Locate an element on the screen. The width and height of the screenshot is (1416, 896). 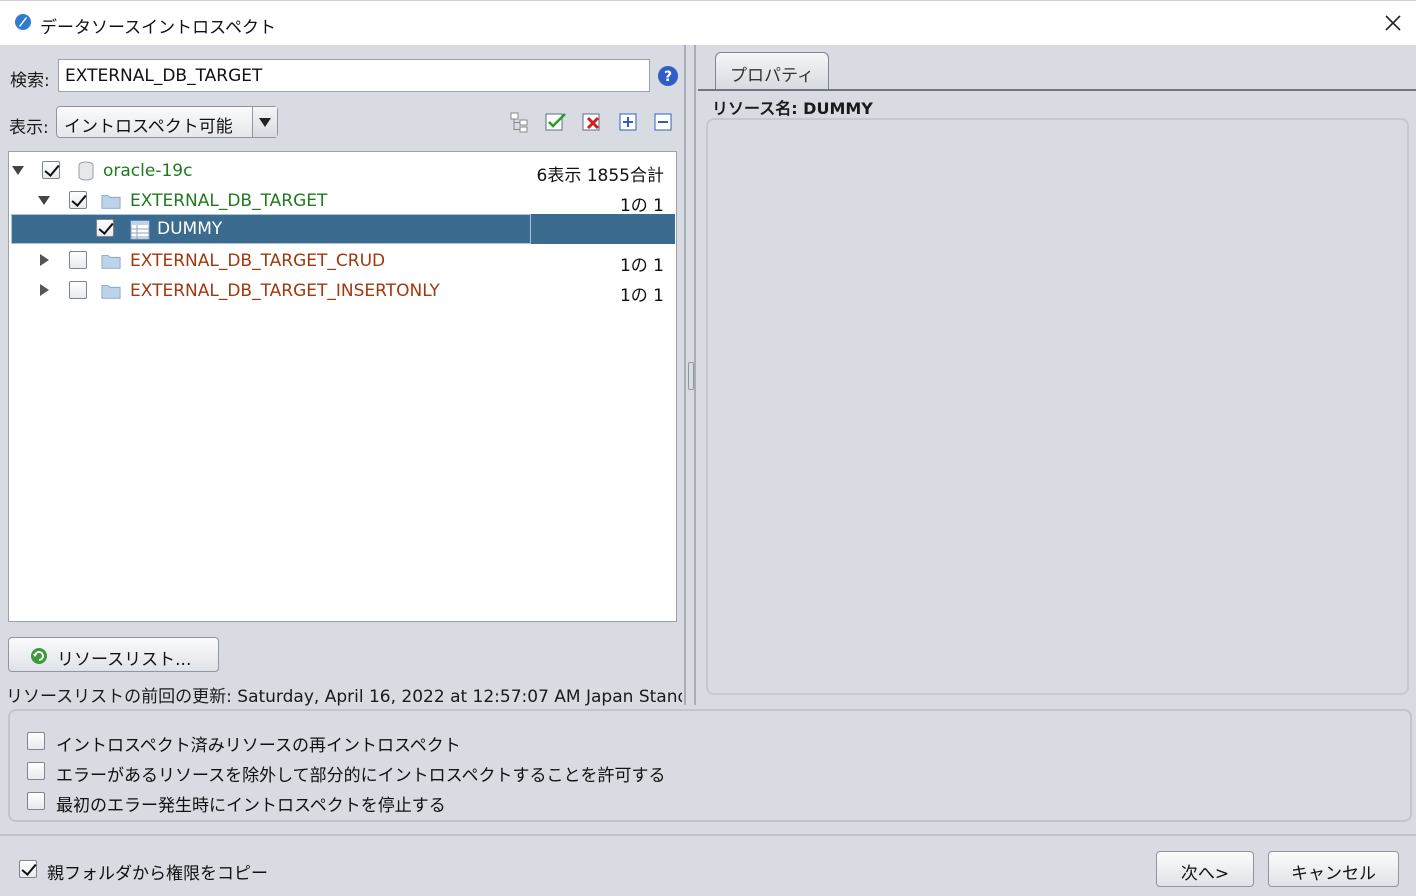
app-logo-icon is located at coordinates (23, 22).